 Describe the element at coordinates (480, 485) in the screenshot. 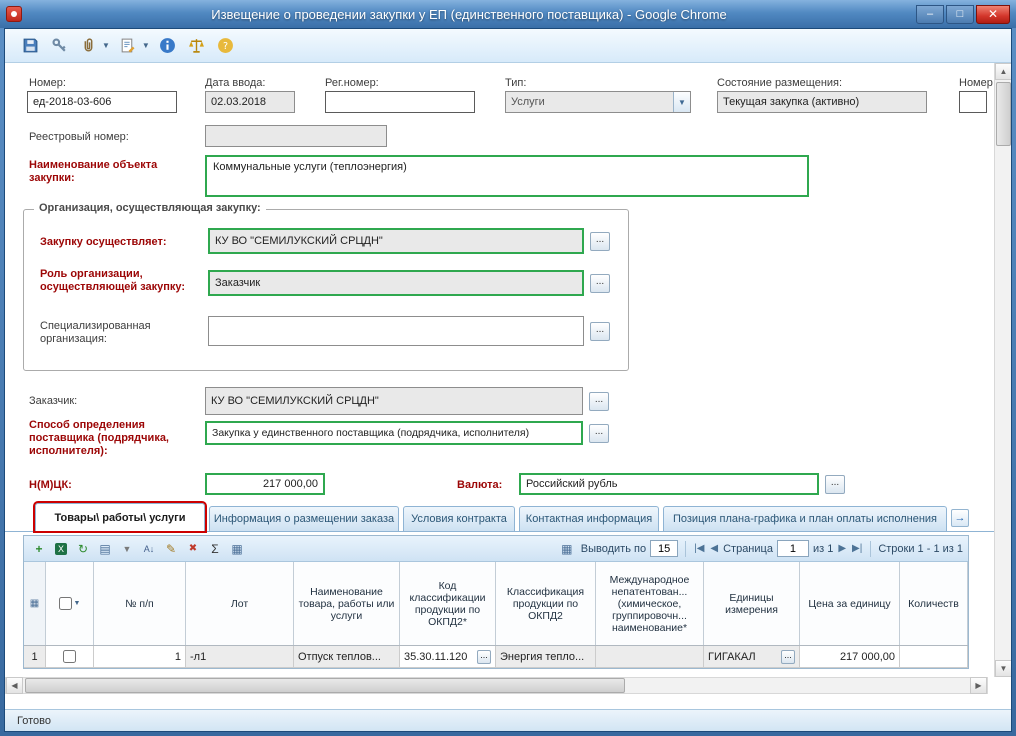

I see `currency-label: Валюта:` at that location.